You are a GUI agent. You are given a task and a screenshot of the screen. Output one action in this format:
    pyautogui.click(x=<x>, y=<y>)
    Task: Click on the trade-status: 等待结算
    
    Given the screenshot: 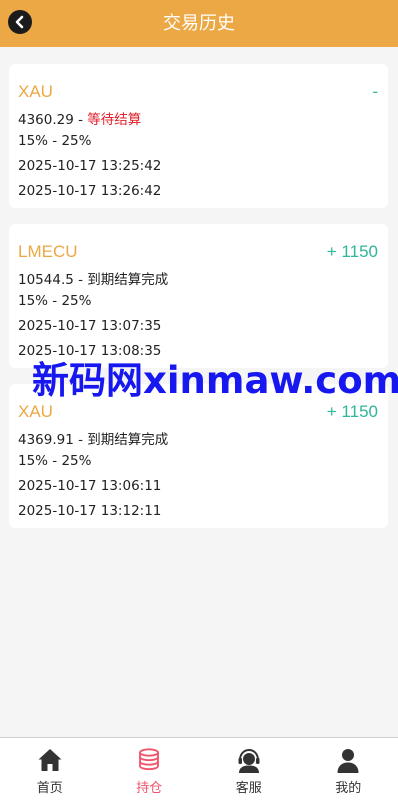 What is the action you would take?
    pyautogui.click(x=114, y=120)
    